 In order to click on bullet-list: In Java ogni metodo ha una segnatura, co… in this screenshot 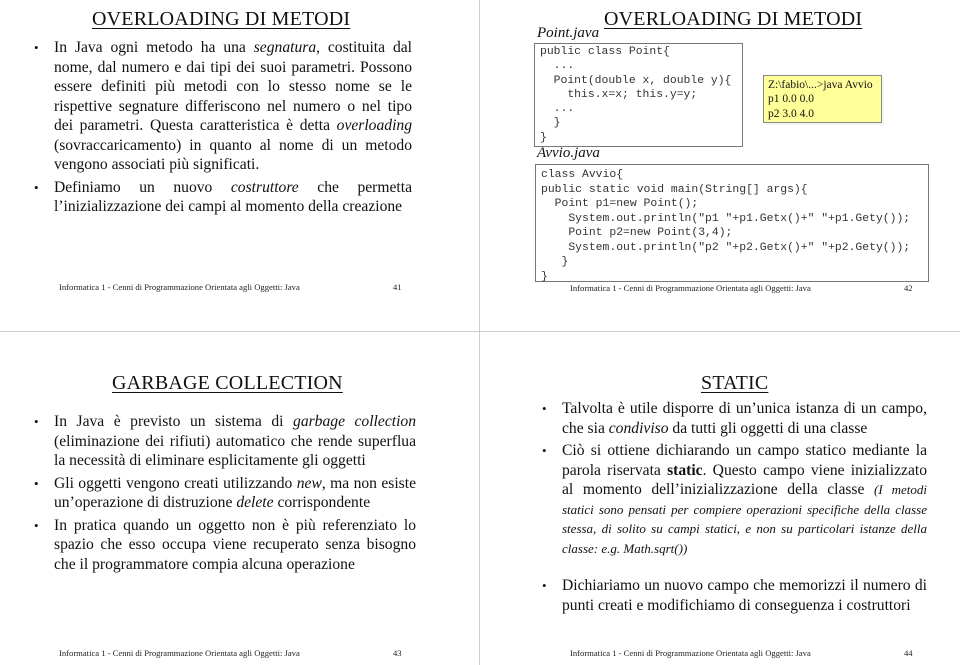, I will do `click(222, 129)`.